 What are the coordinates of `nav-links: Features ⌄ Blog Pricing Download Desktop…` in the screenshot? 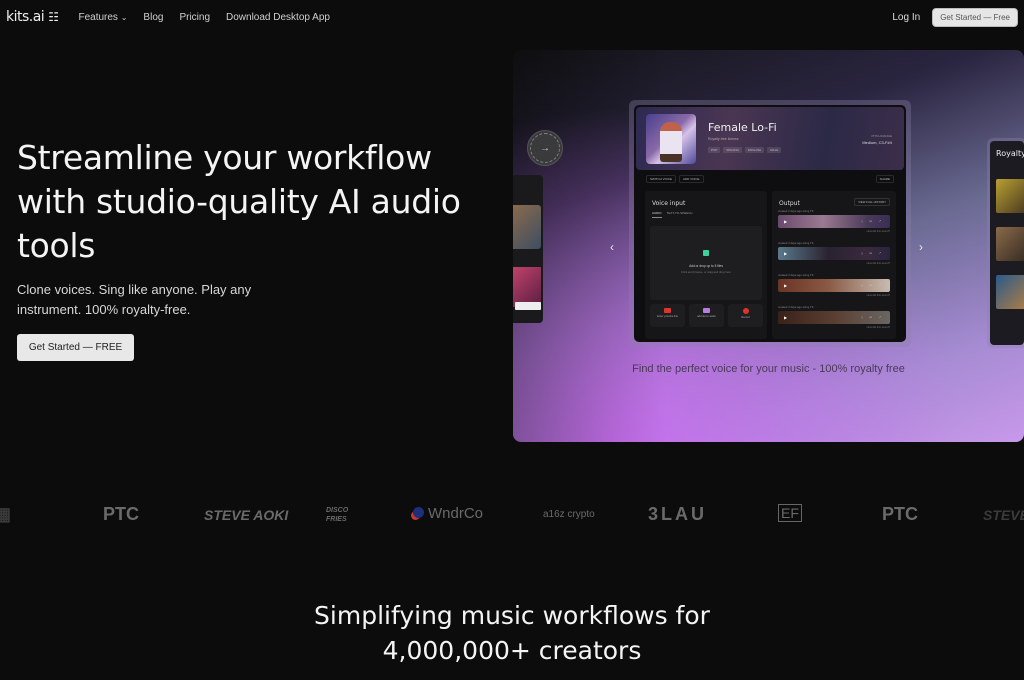 It's located at (204, 17).